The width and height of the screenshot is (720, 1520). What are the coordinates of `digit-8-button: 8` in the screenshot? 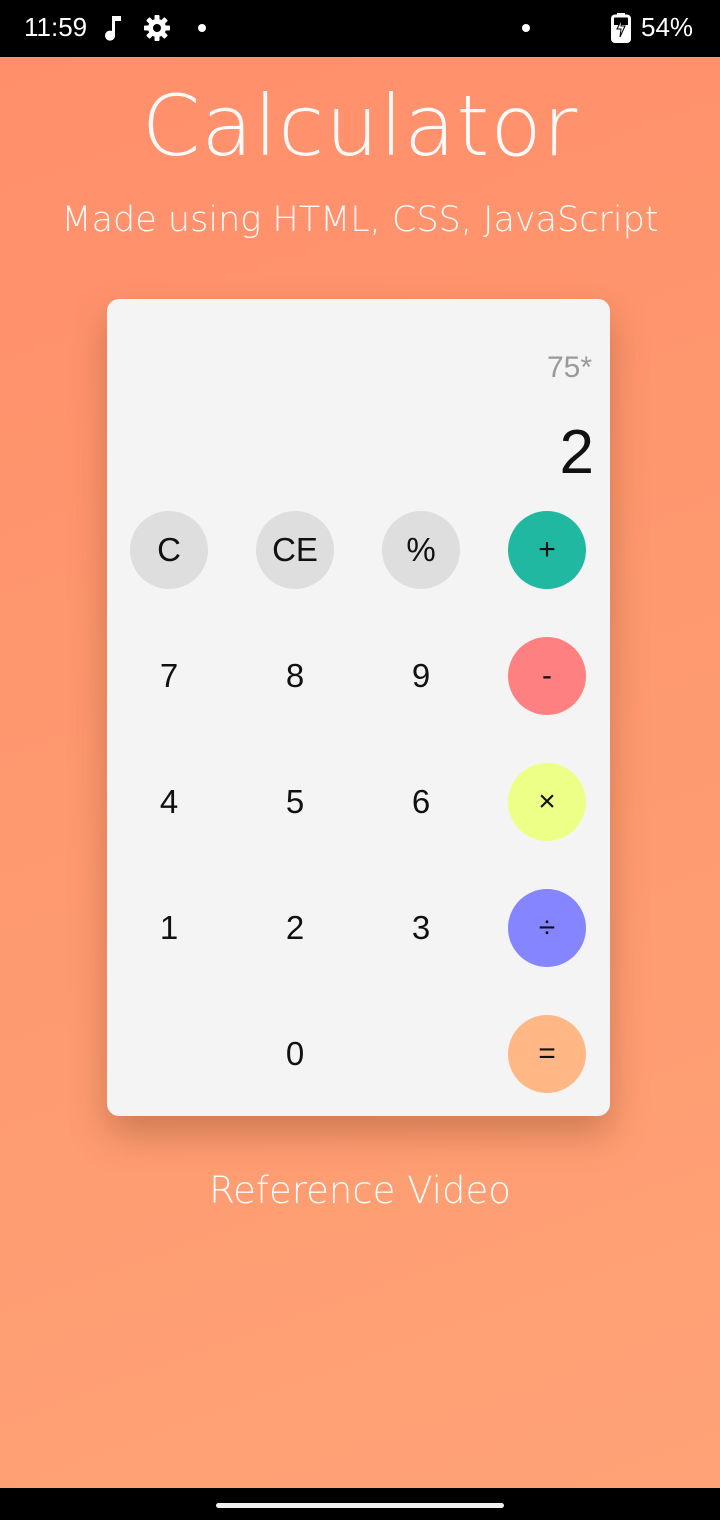 It's located at (295, 676).